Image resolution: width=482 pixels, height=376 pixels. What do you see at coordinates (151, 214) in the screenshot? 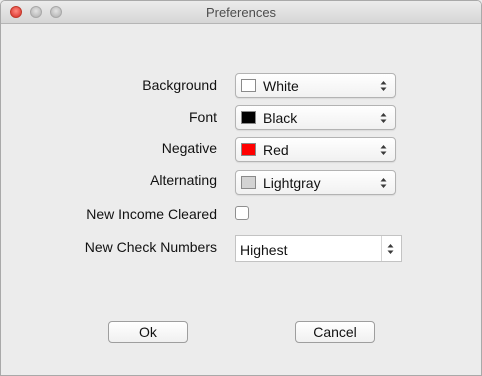
I see `new-income-cleared-label: New Income Cleared` at bounding box center [151, 214].